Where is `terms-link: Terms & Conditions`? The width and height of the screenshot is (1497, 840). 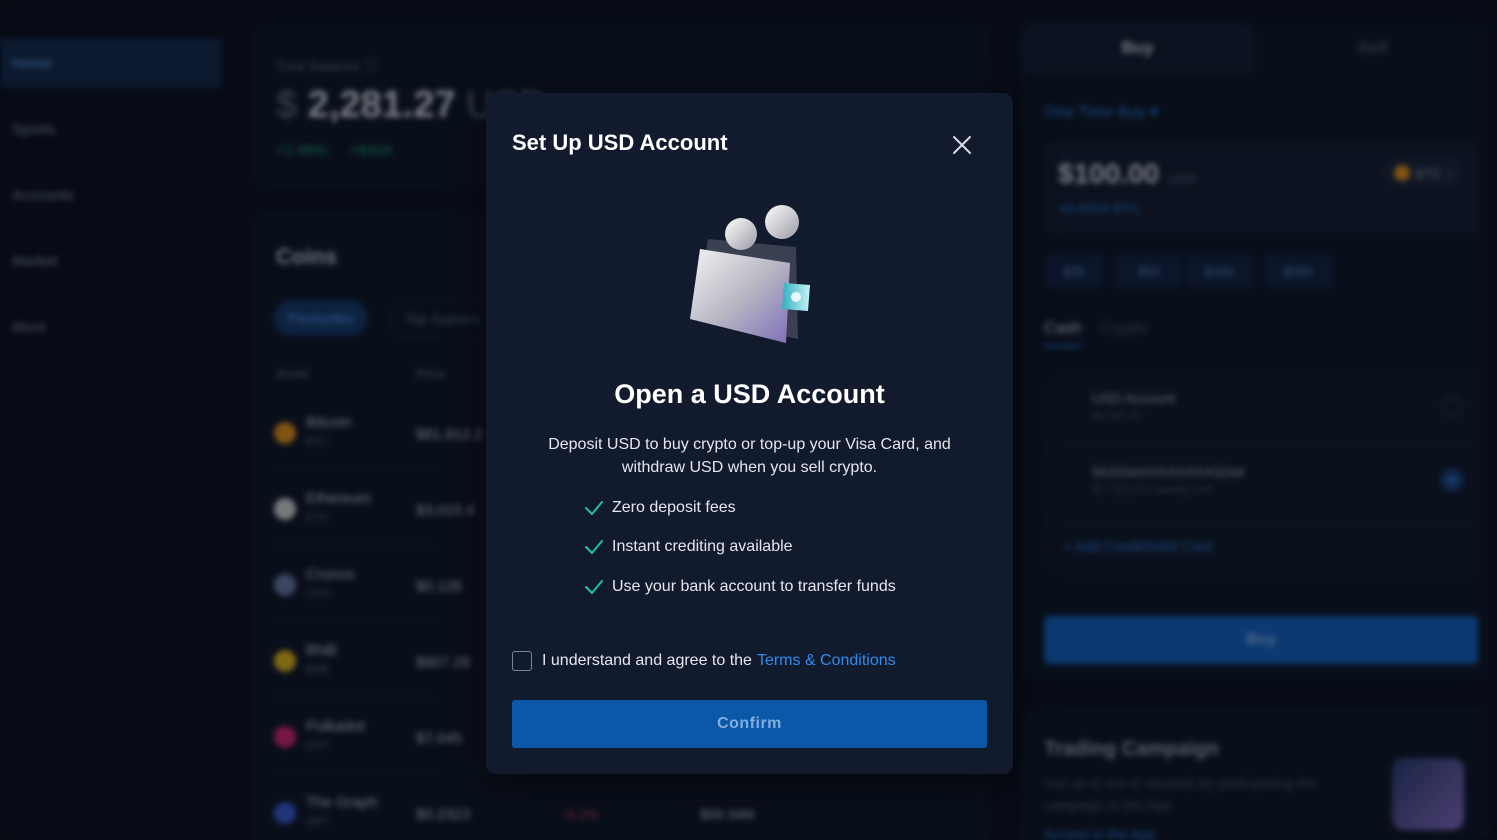
terms-link: Terms & Conditions is located at coordinates (826, 661).